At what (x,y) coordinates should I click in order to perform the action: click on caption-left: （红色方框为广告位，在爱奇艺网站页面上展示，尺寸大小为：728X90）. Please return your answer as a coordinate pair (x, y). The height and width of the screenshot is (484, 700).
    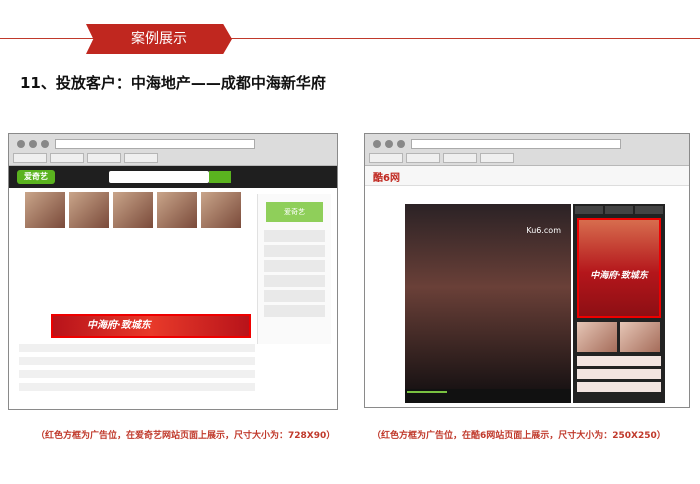
    Looking at the image, I should click on (186, 436).